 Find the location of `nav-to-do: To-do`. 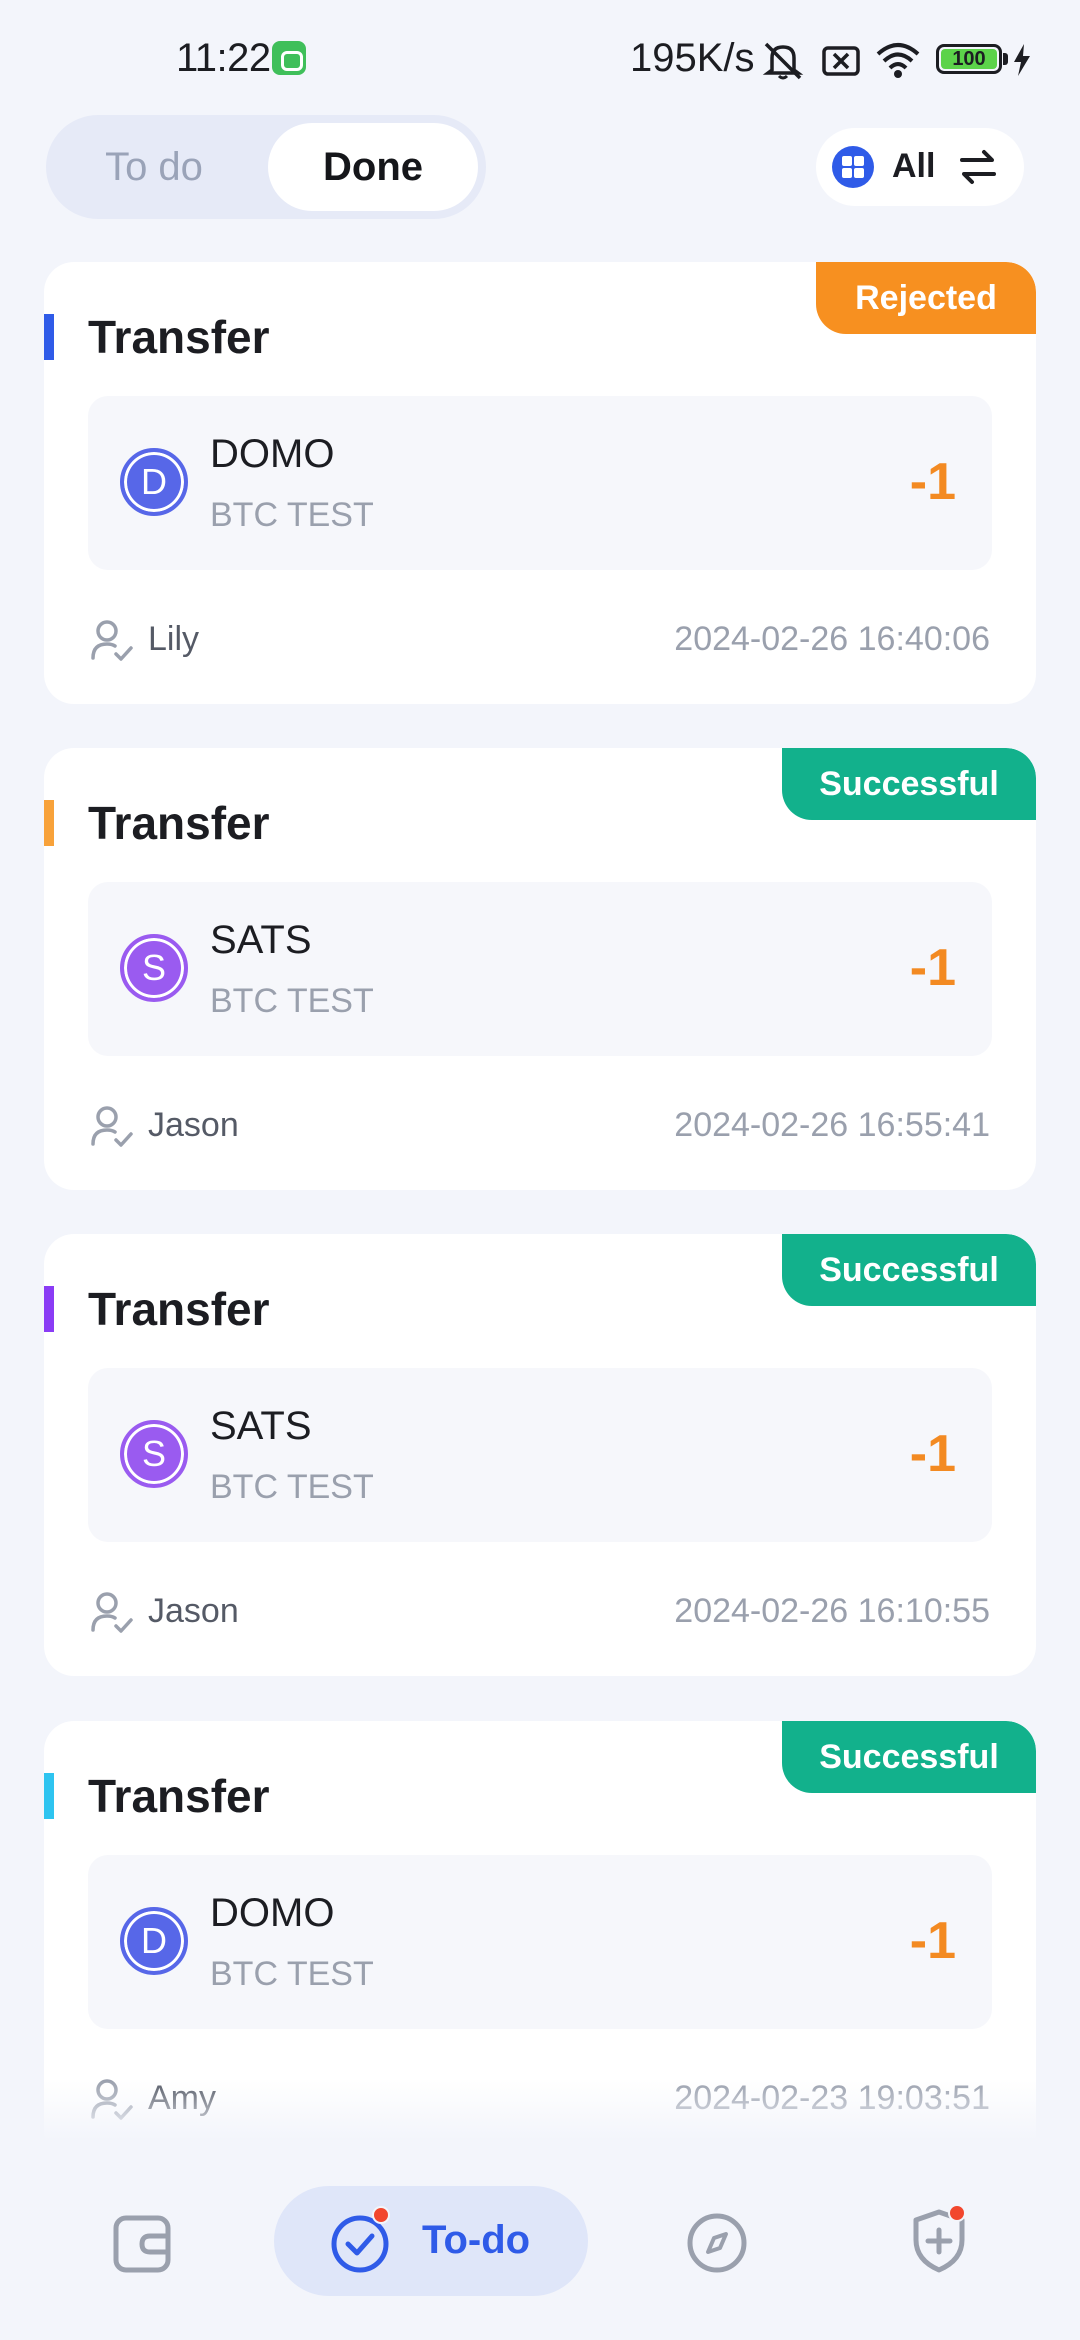

nav-to-do: To-do is located at coordinates (431, 2241).